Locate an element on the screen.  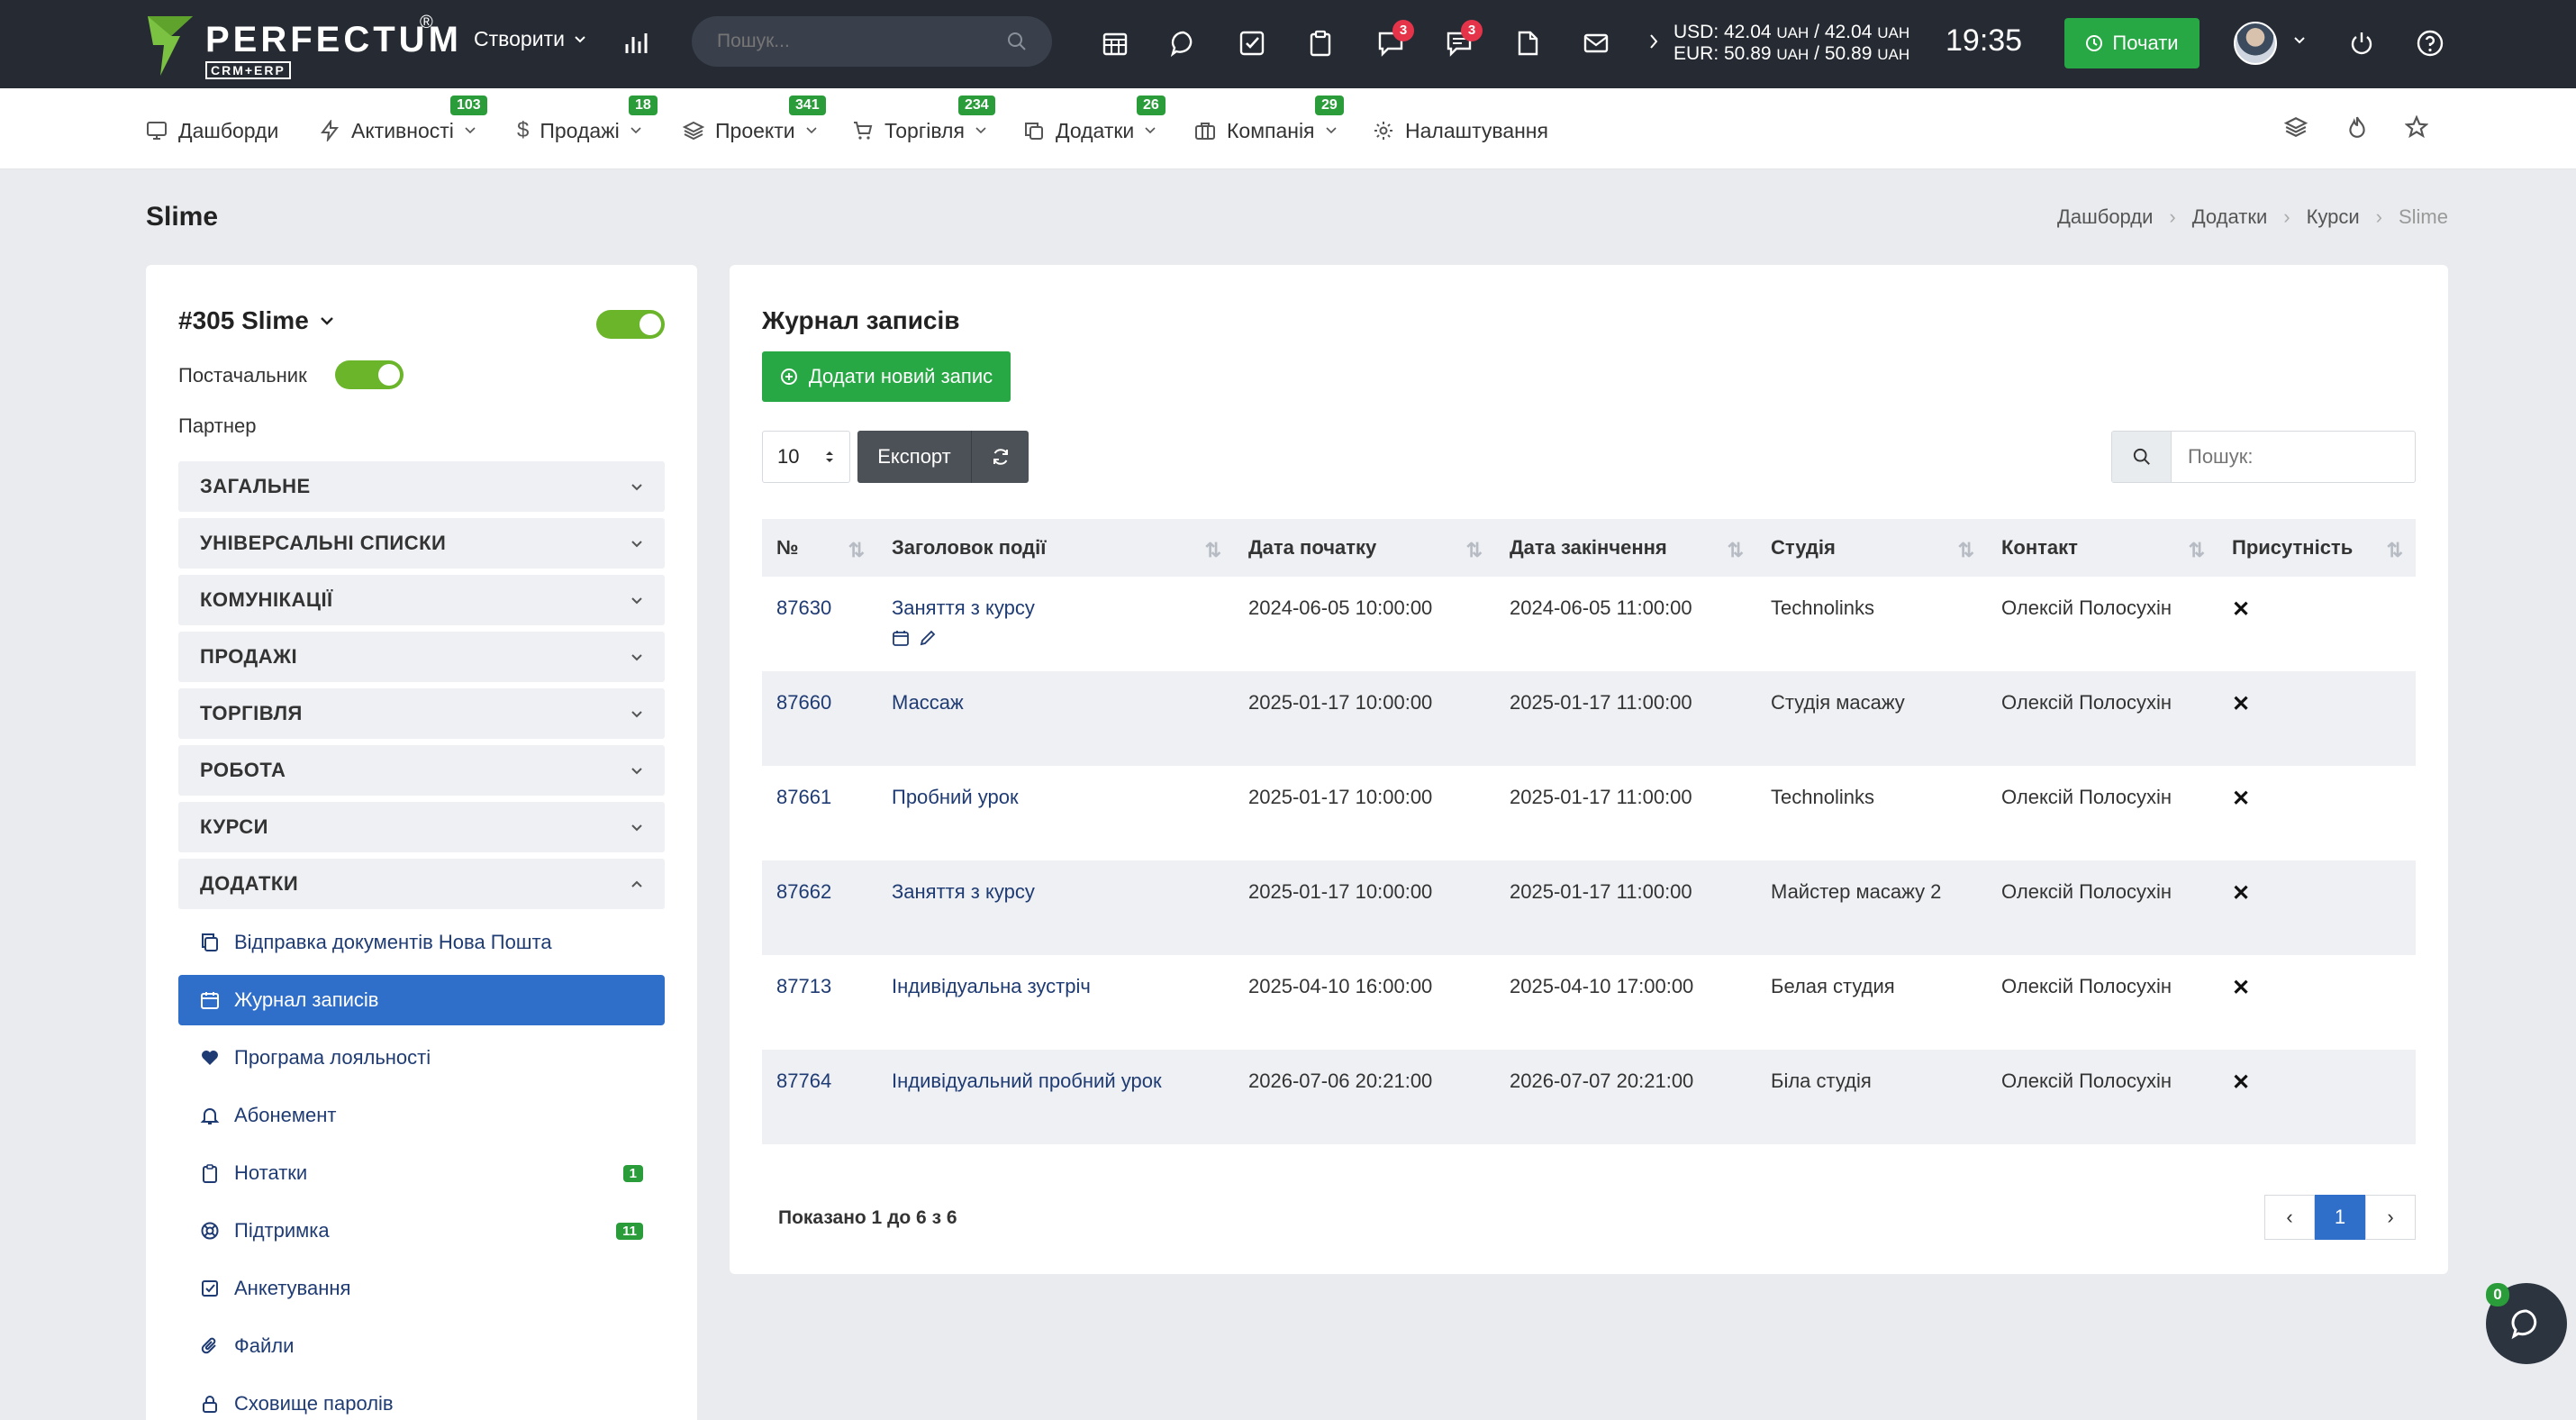
create-menu: Створити is located at coordinates (530, 39).